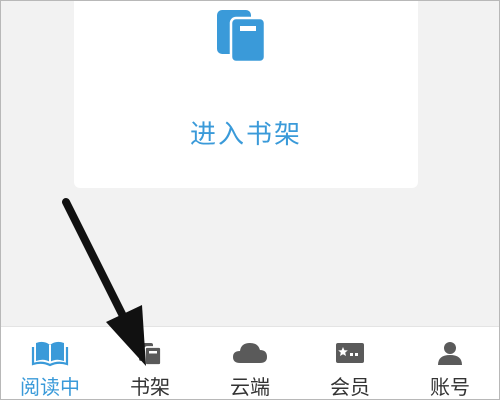  What do you see at coordinates (247, 34) in the screenshot?
I see `books-icon` at bounding box center [247, 34].